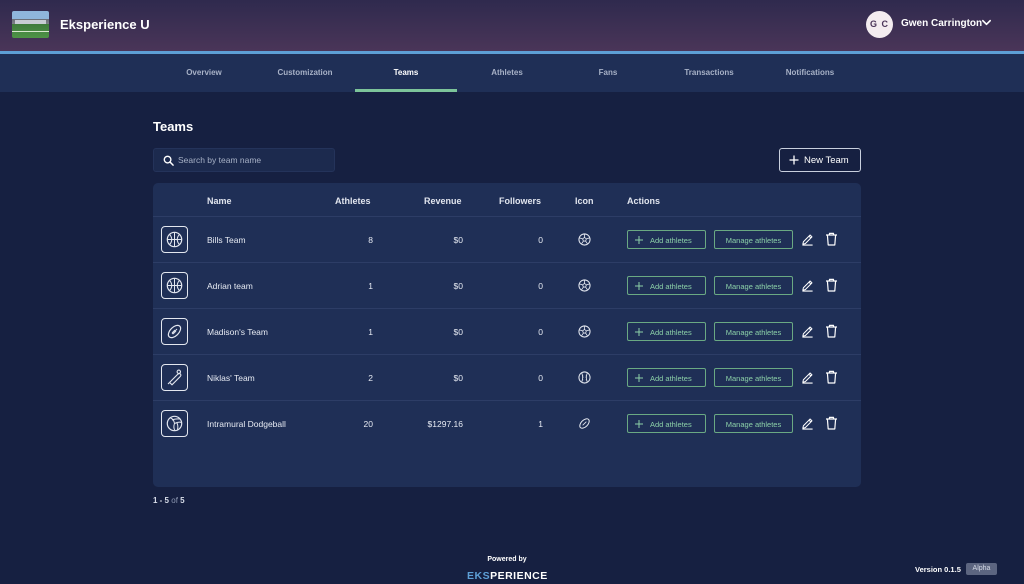  What do you see at coordinates (204, 73) in the screenshot?
I see `tab-overview: Overview` at bounding box center [204, 73].